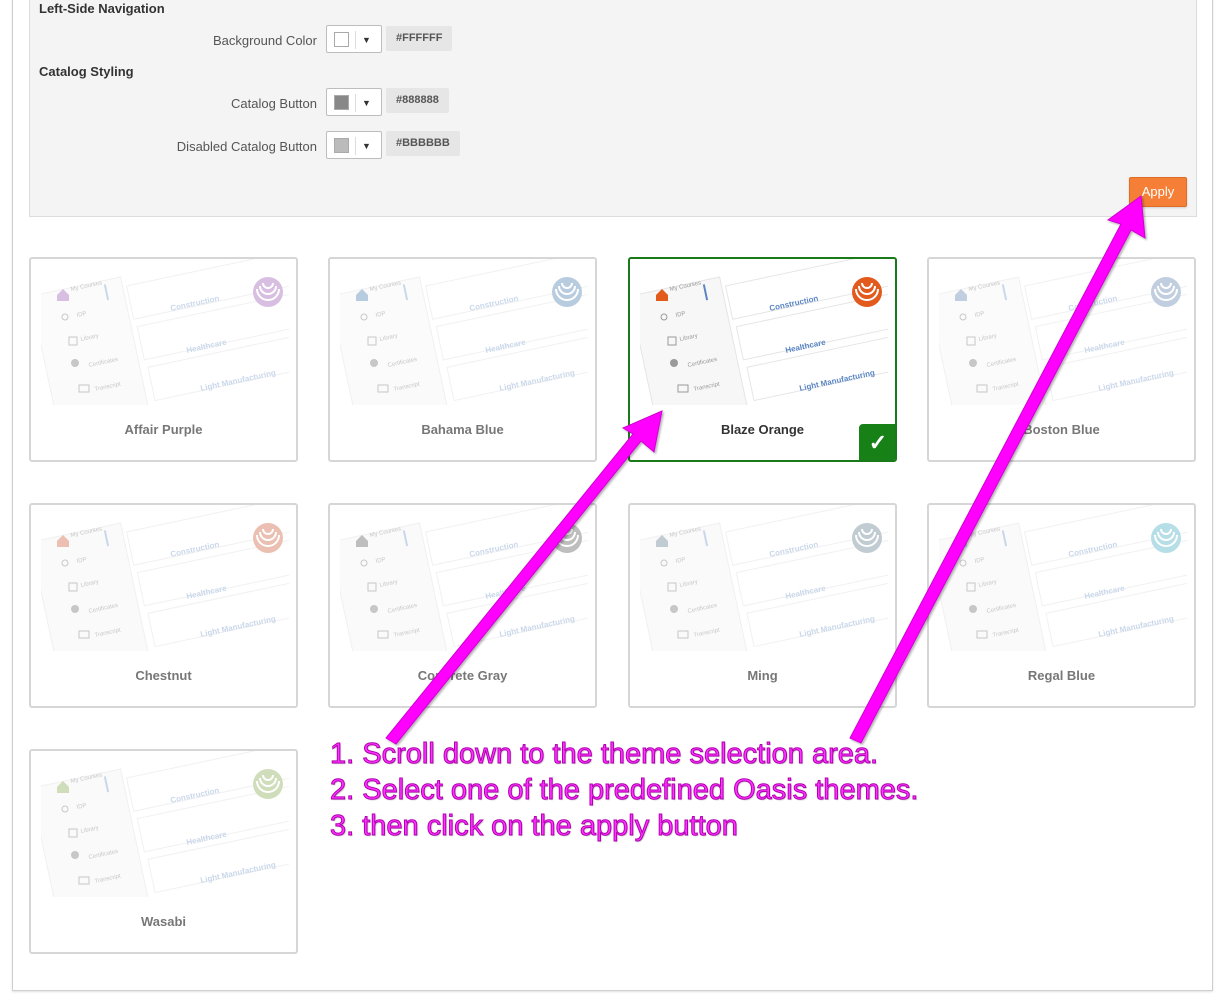 Image resolution: width=1224 pixels, height=1000 pixels. What do you see at coordinates (341, 145) in the screenshot?
I see `disabled-catalog-button-swatch` at bounding box center [341, 145].